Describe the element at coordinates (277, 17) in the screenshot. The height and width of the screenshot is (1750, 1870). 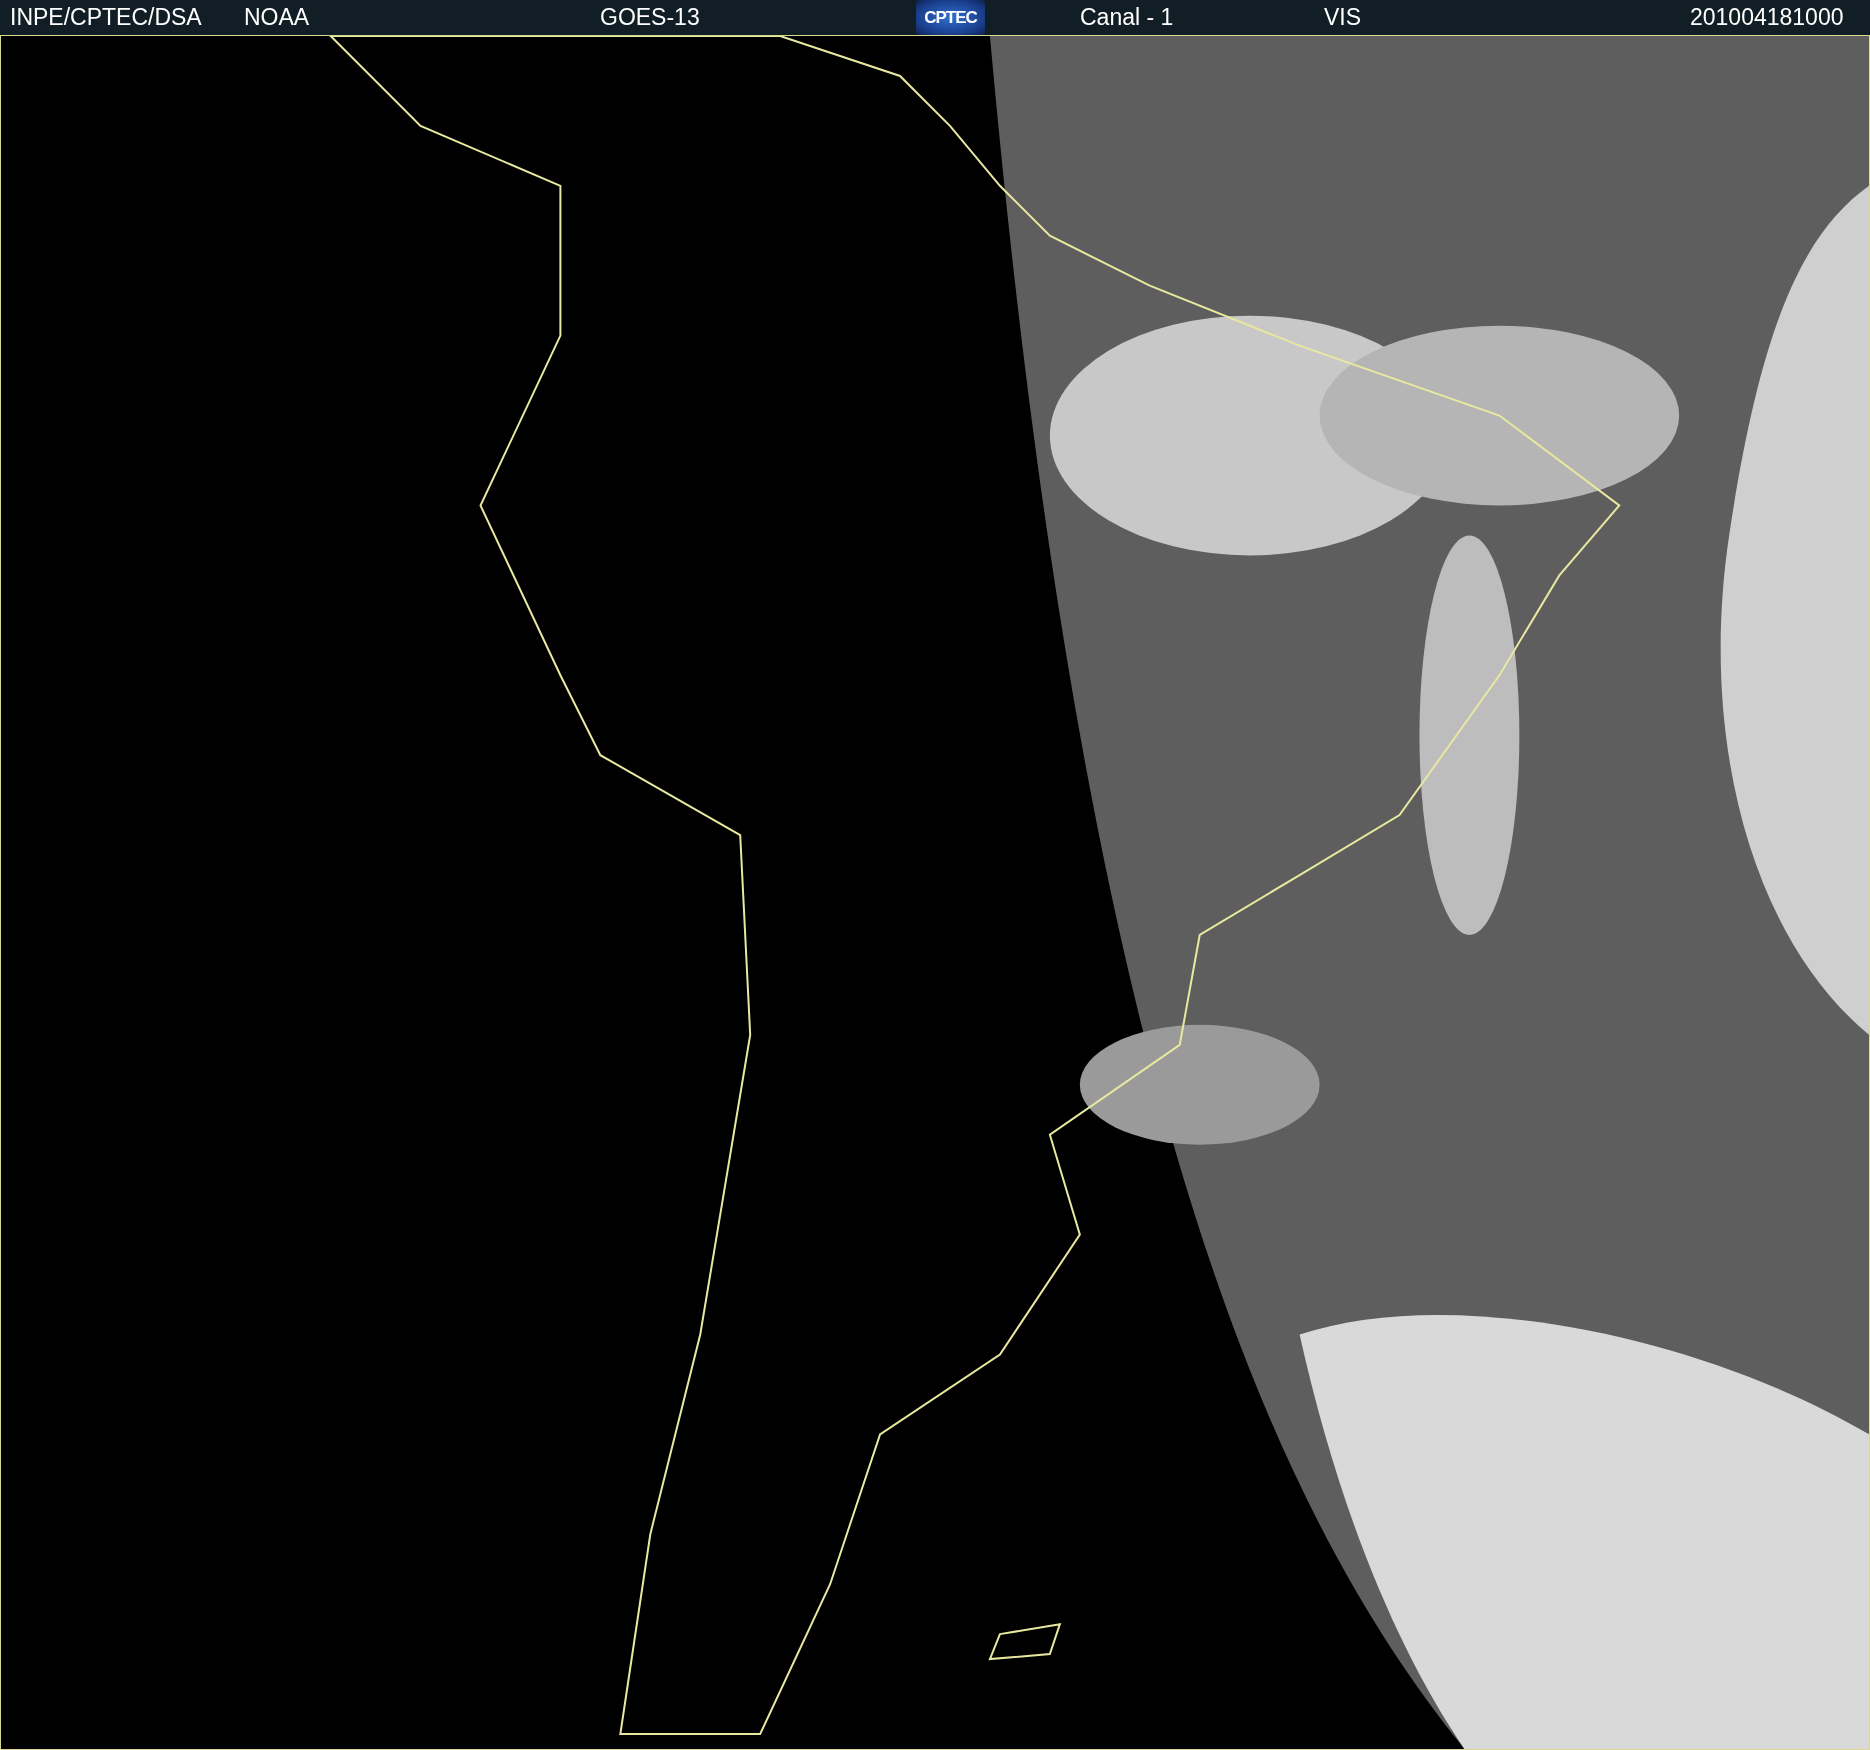
I see `header-label: NOAA` at that location.